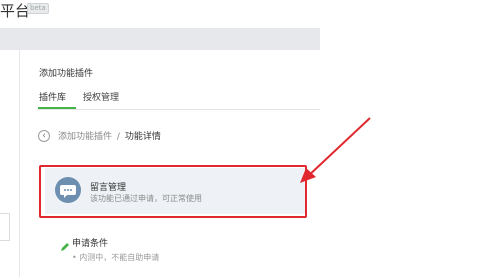  Describe the element at coordinates (335, 150) in the screenshot. I see `red-arrow-icon` at that location.